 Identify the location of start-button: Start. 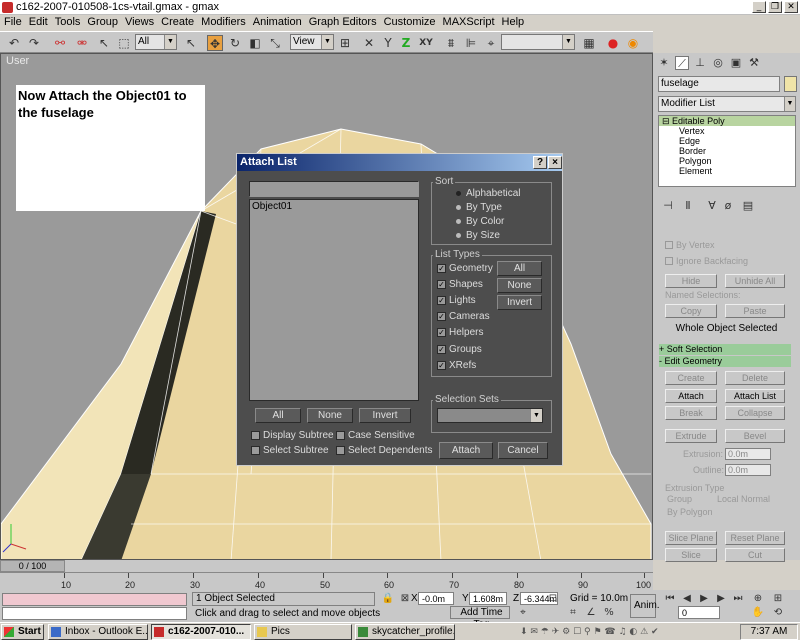
(22, 632).